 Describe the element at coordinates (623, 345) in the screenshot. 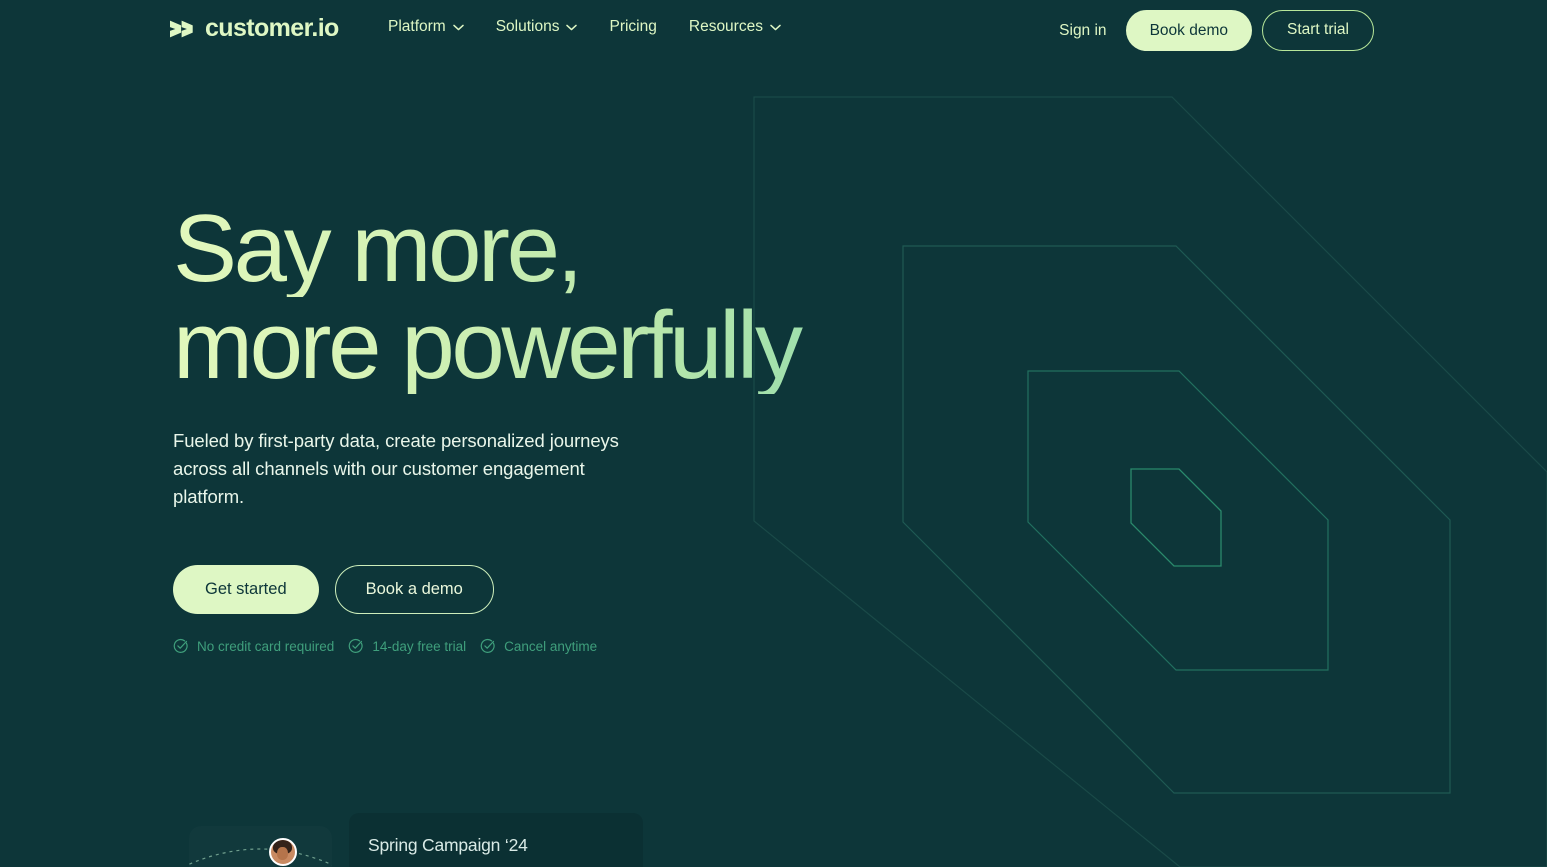

I see `headline-line-2: more powerfully` at that location.